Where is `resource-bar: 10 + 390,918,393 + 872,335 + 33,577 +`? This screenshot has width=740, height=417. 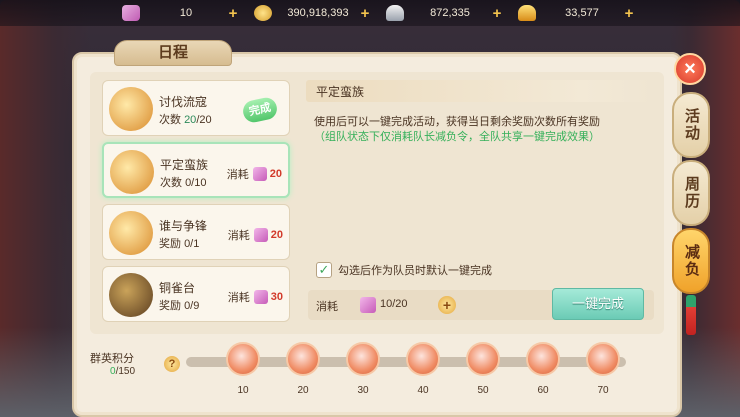
resource-bar: 10 + 390,918,393 + 872,335 + 33,577 + is located at coordinates (370, 13).